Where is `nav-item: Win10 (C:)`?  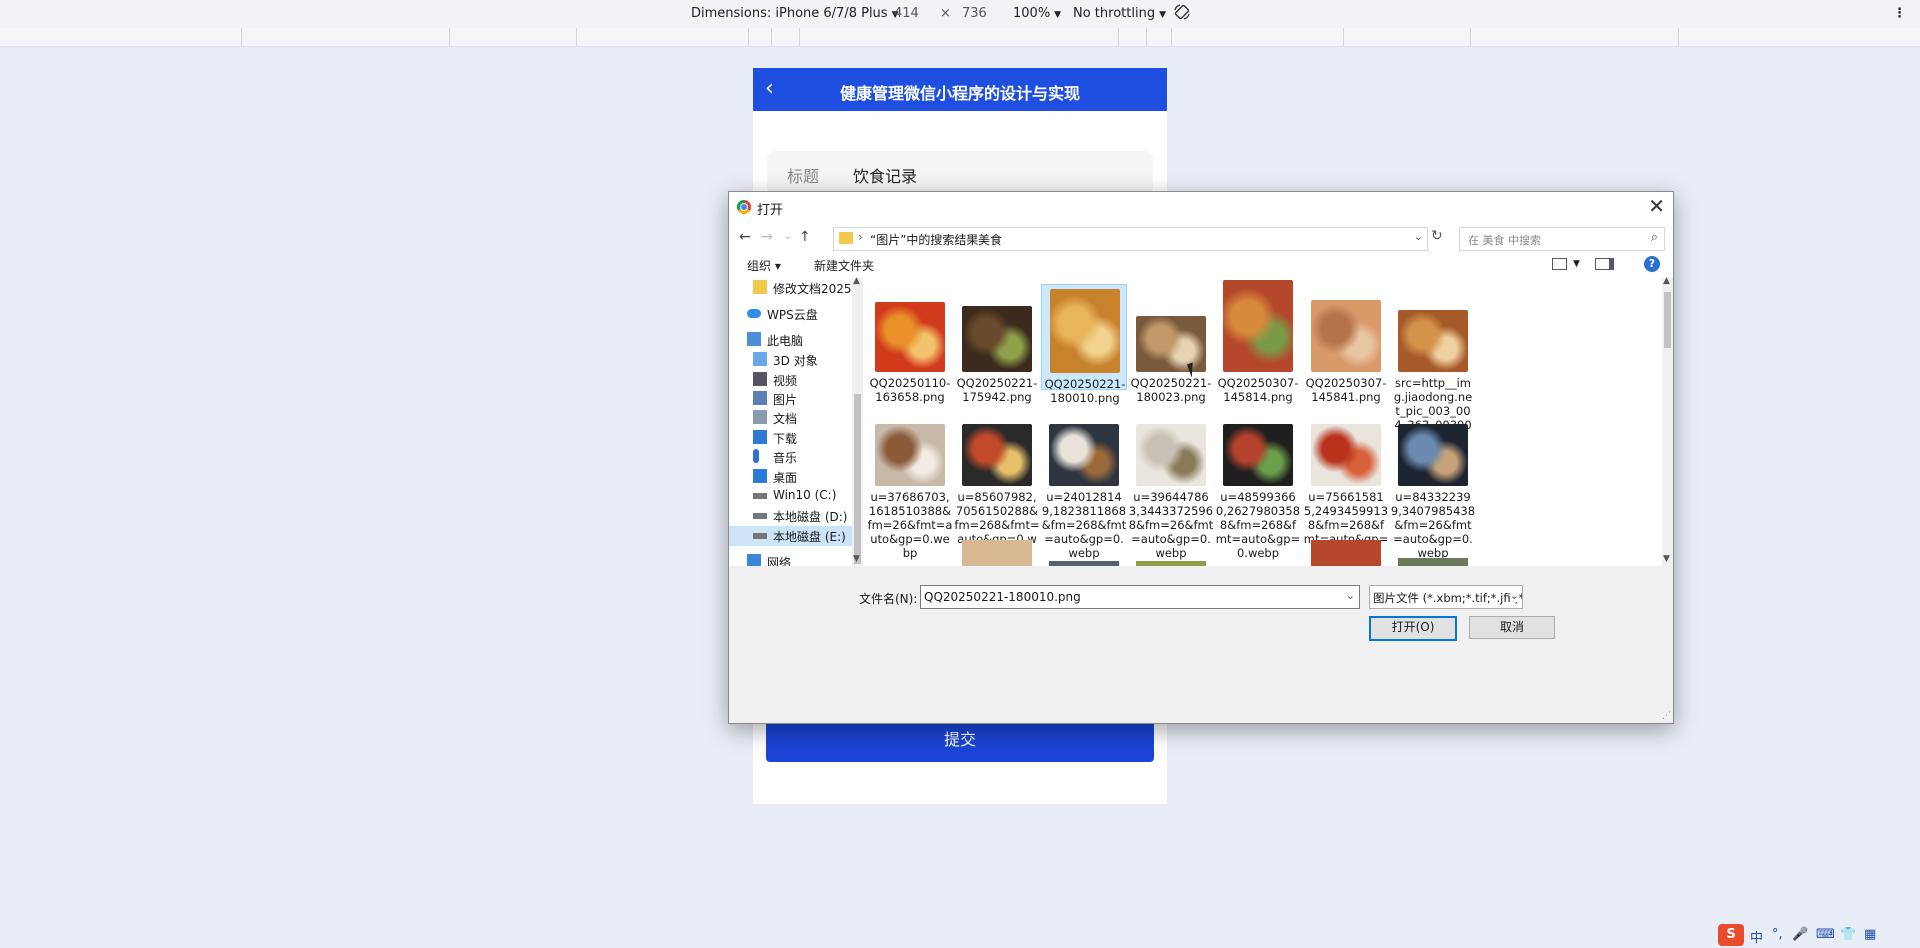 nav-item: Win10 (C:) is located at coordinates (802, 496).